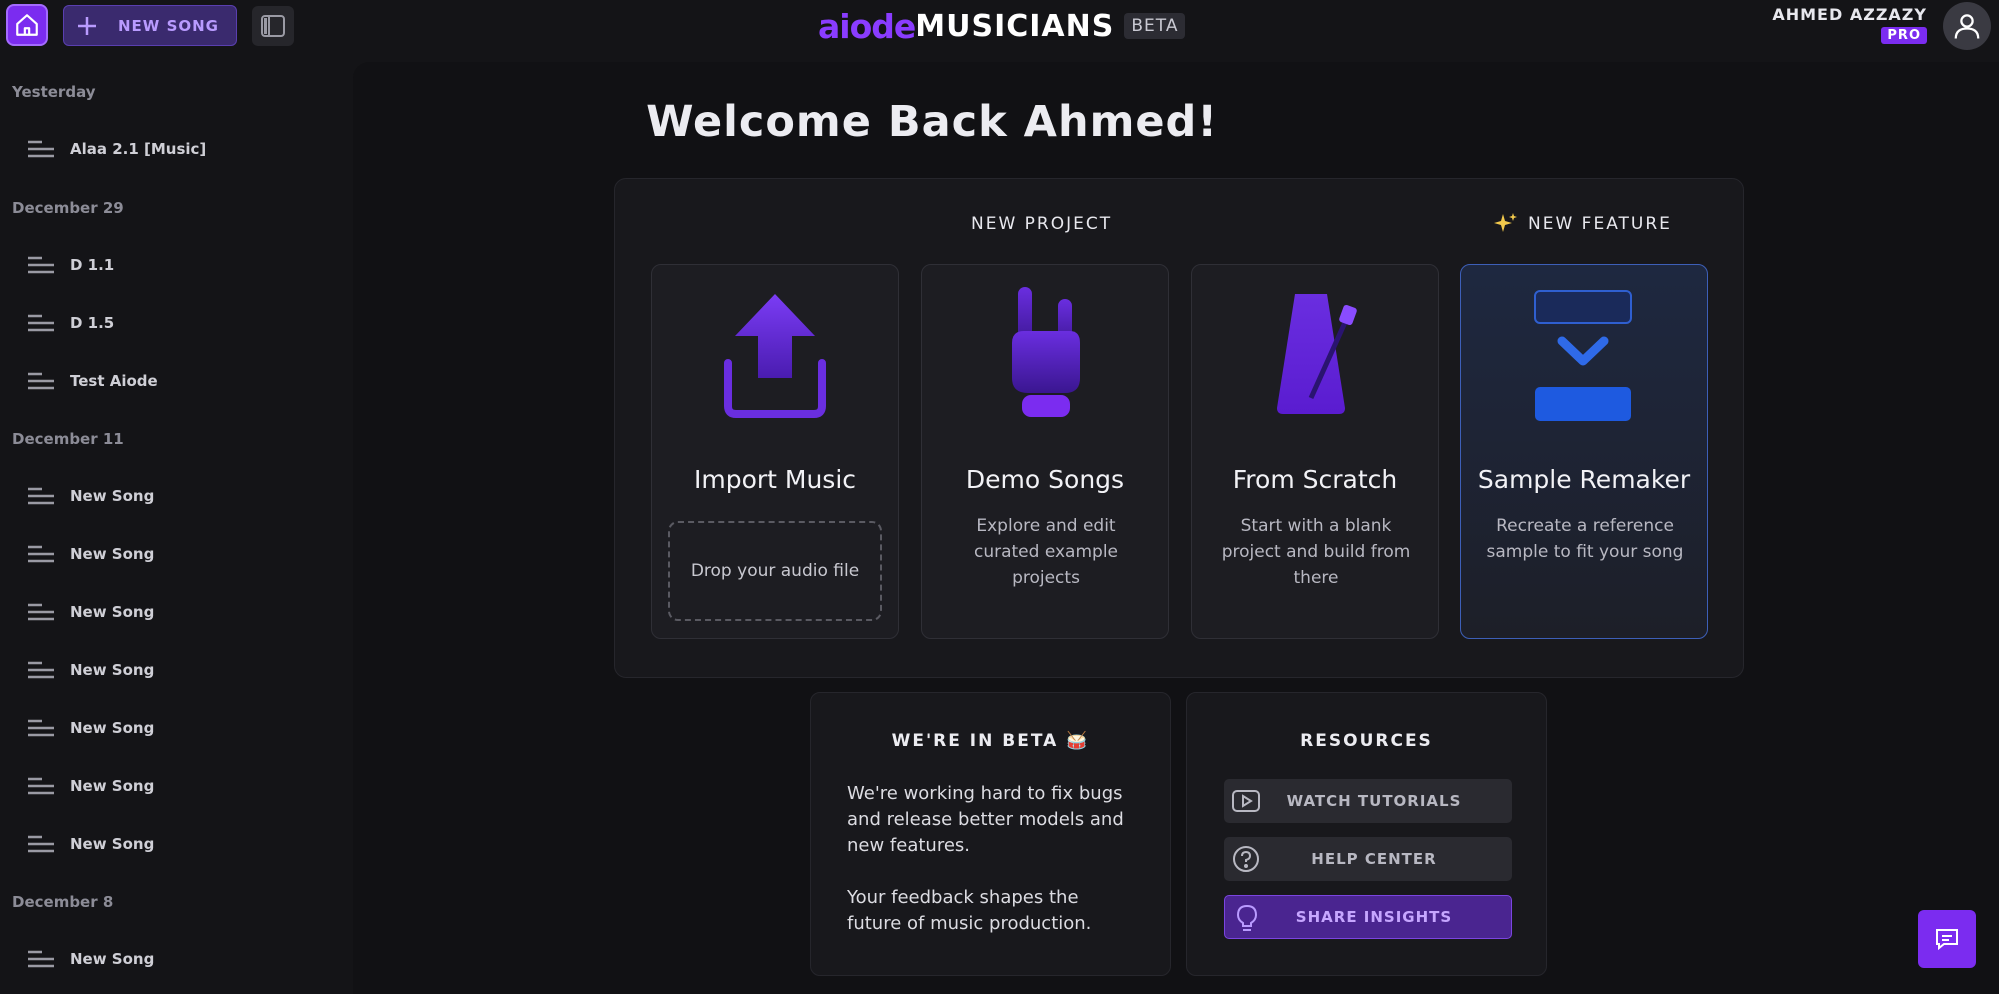  Describe the element at coordinates (1315, 479) in the screenshot. I see `card-title: From Scratch` at that location.